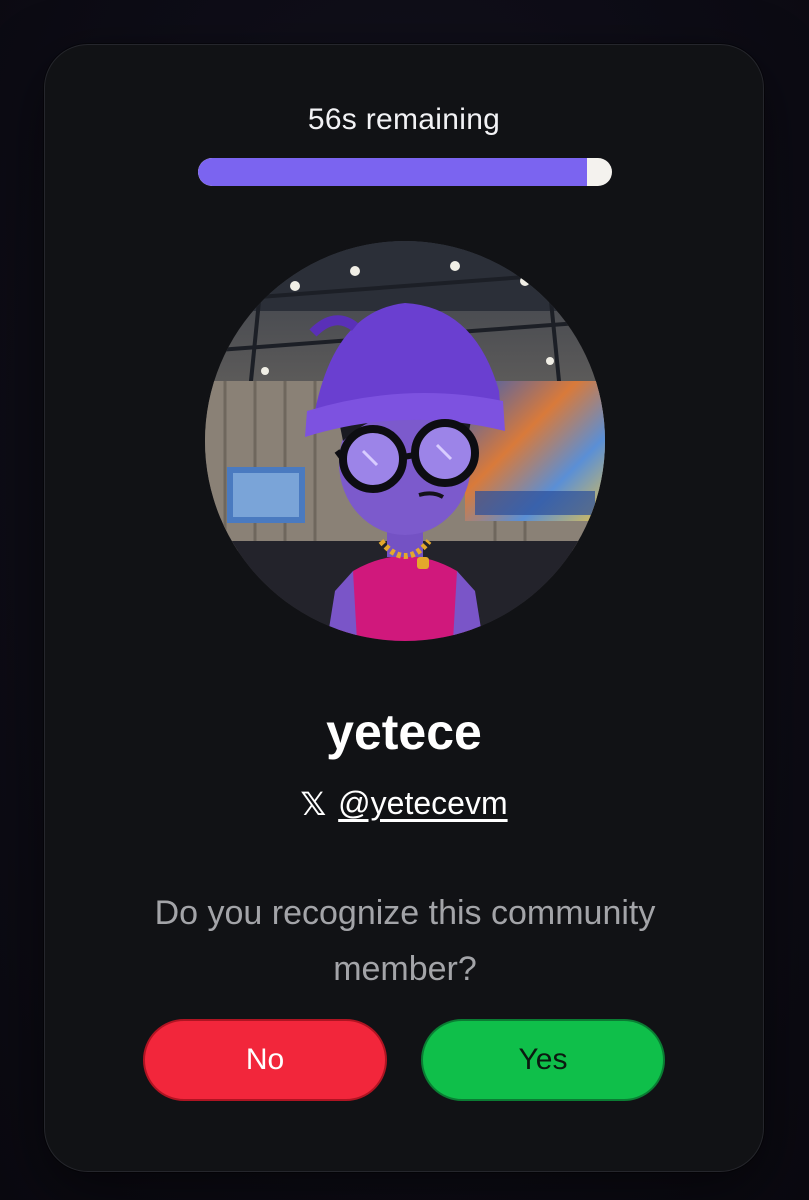 The width and height of the screenshot is (809, 1200). What do you see at coordinates (313, 803) in the screenshot?
I see `x-logo-icon: 𝕏` at bounding box center [313, 803].